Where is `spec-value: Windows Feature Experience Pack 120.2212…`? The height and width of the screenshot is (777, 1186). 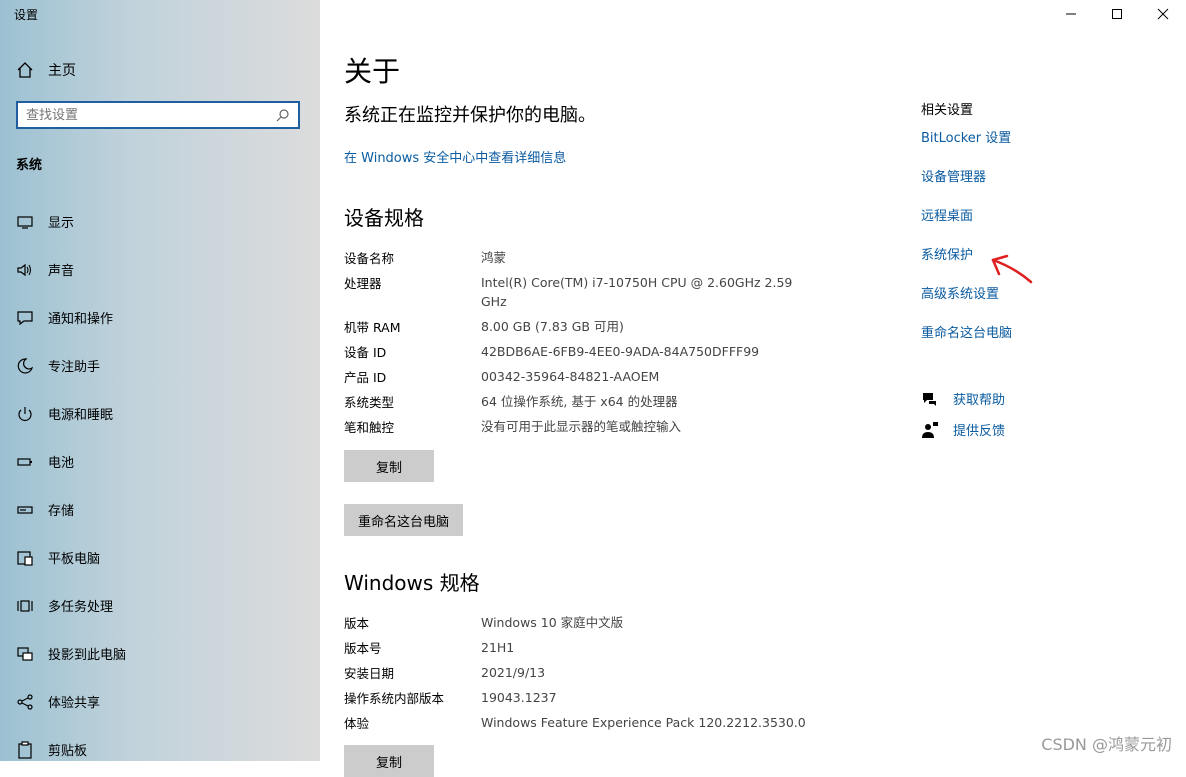 spec-value: Windows Feature Experience Pack 120.2212… is located at coordinates (643, 722).